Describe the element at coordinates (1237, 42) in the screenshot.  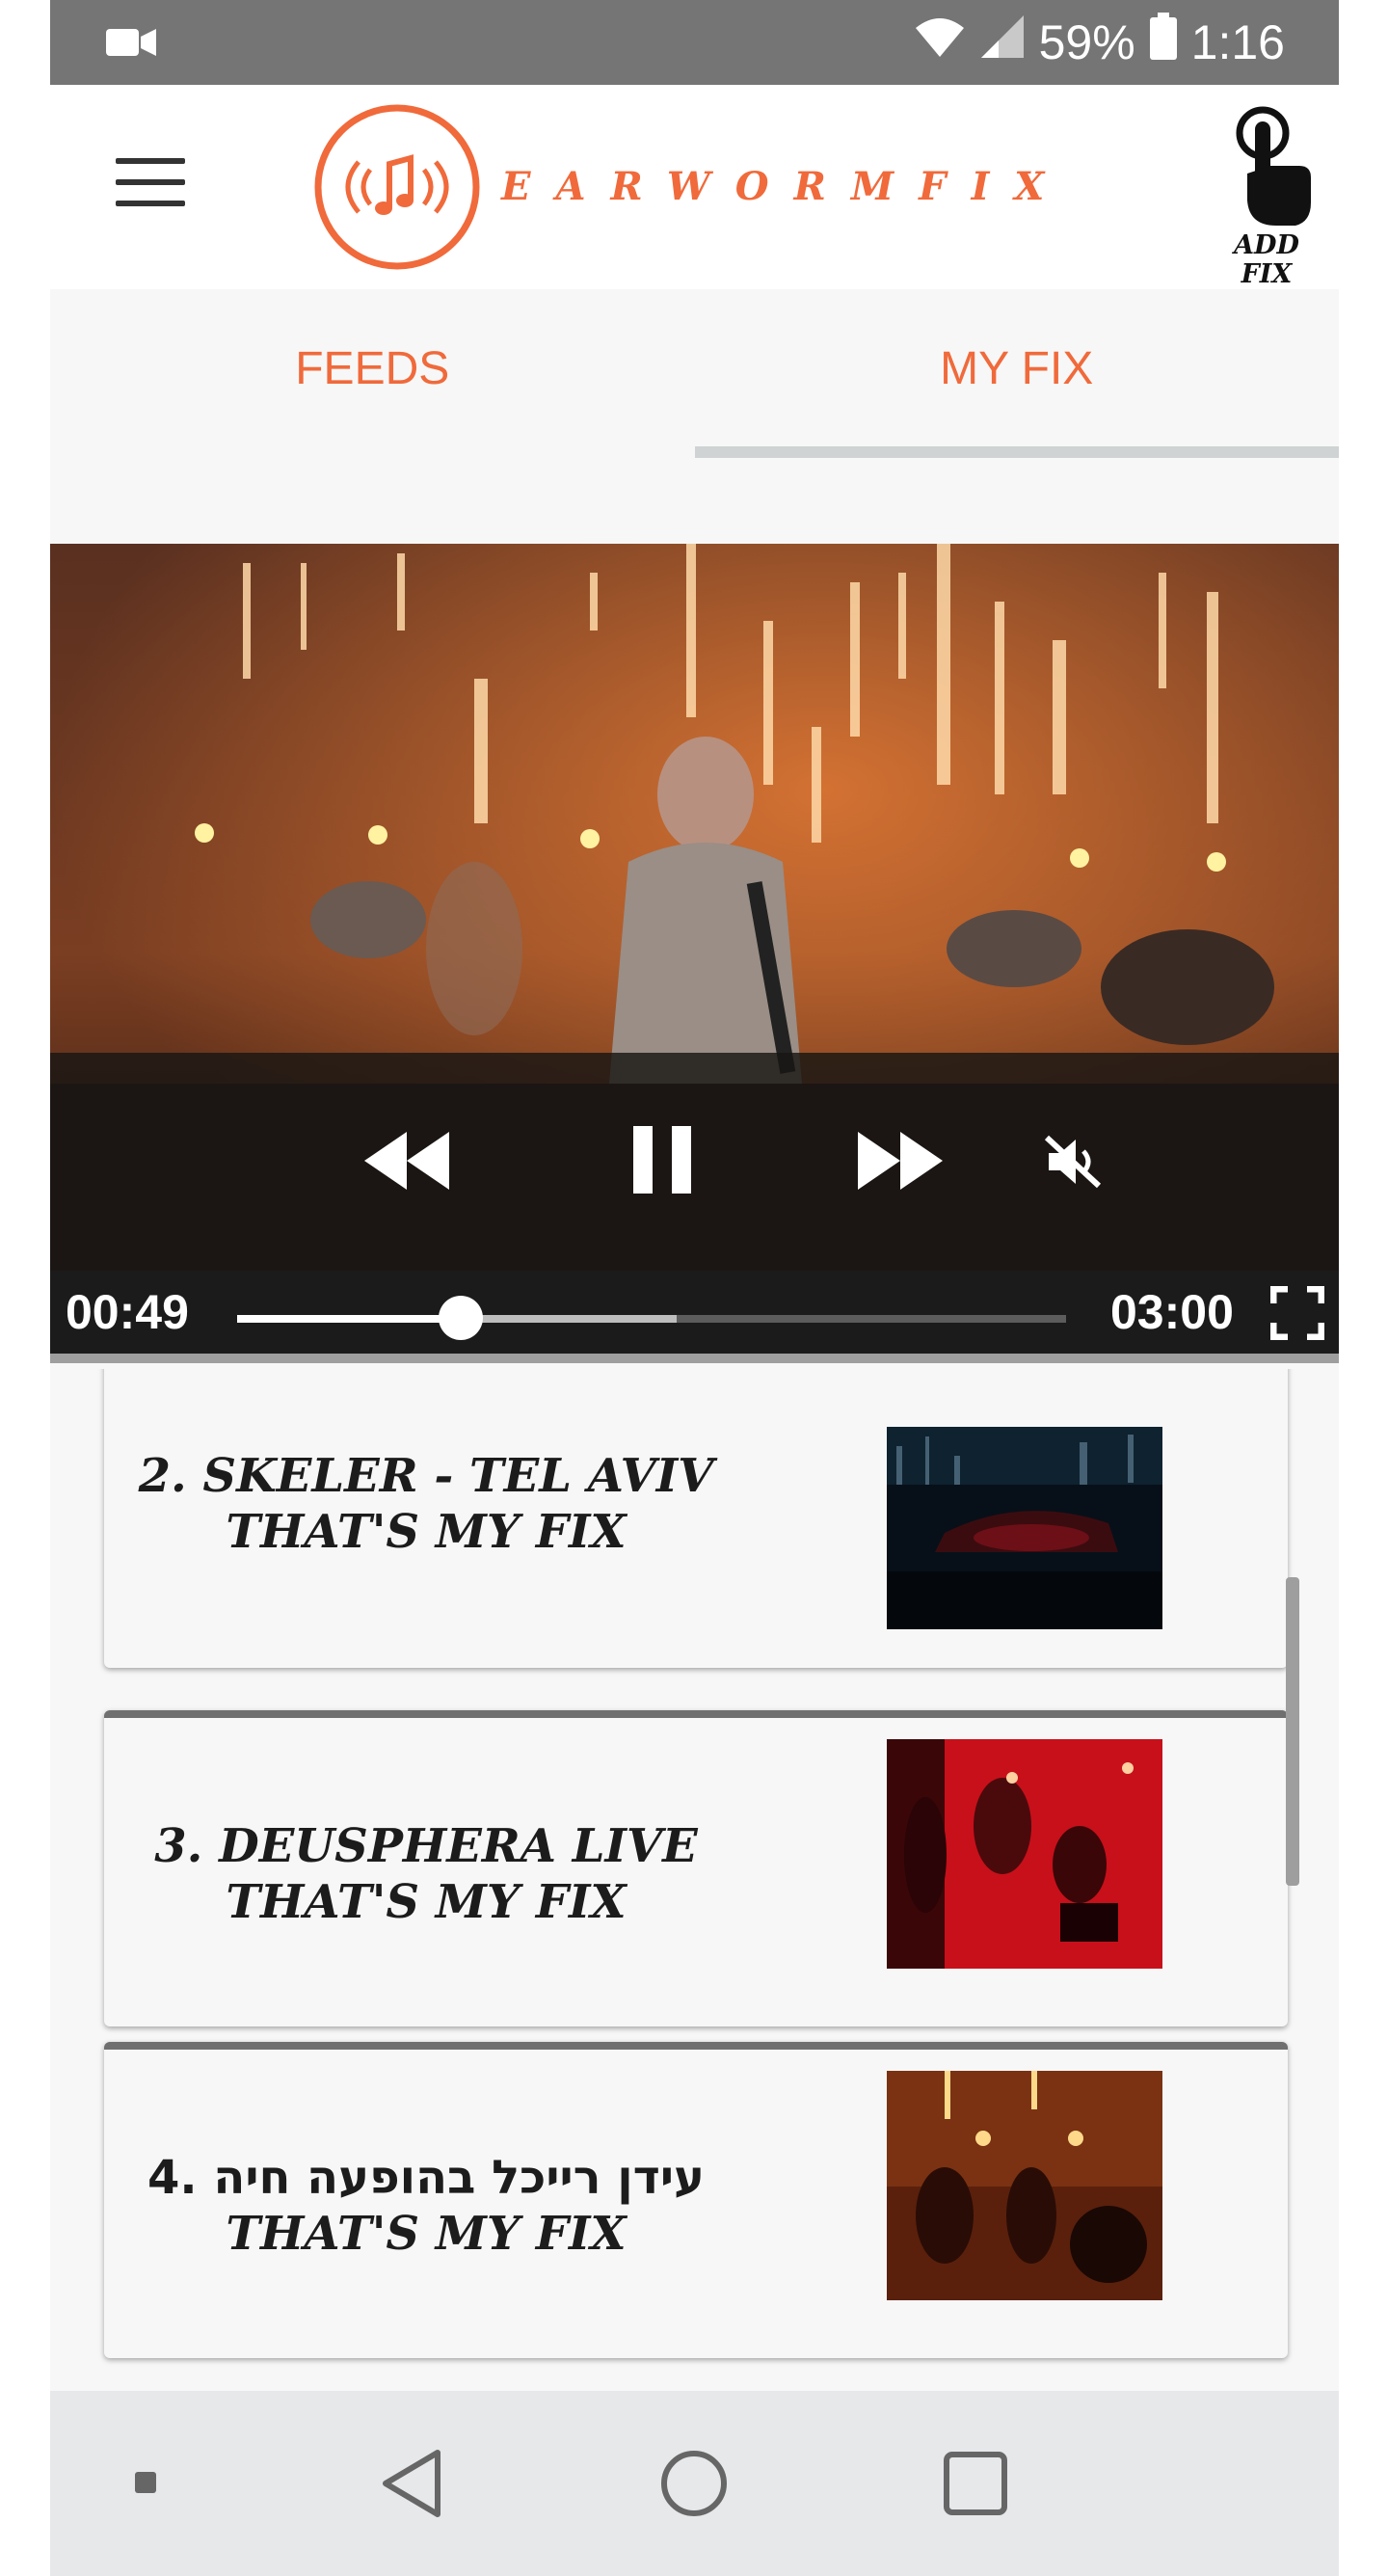
I see `status-time: 1:16` at that location.